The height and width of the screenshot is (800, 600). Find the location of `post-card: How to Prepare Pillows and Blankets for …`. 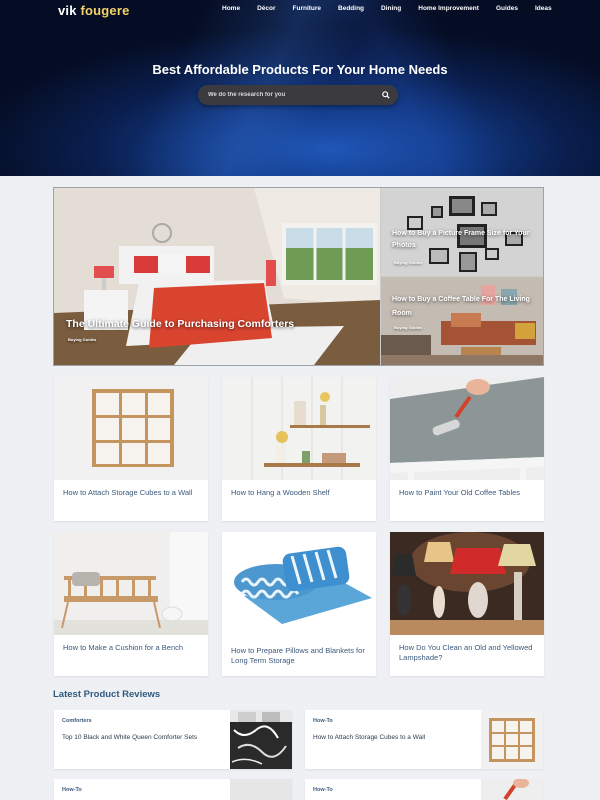

post-card: How to Prepare Pillows and Blankets for … is located at coordinates (299, 604).